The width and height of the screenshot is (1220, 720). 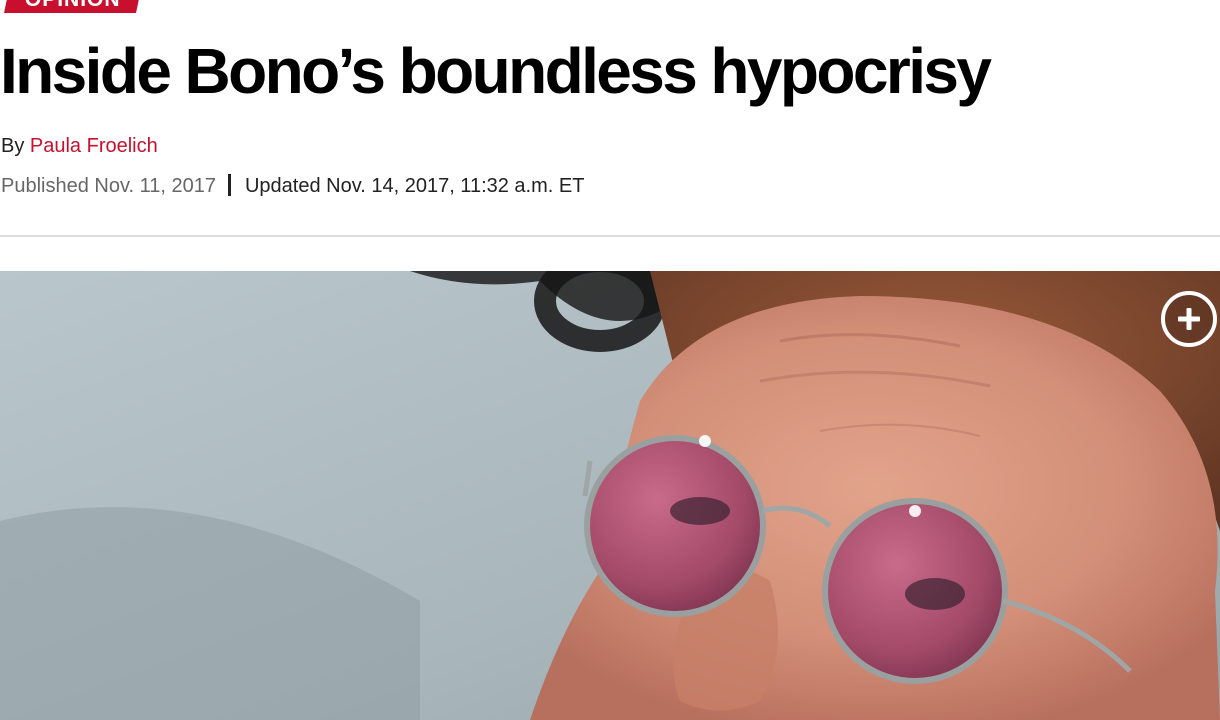 I want to click on article-headline: Inside Bono’s boundless hypocrisy, so click(x=496, y=71).